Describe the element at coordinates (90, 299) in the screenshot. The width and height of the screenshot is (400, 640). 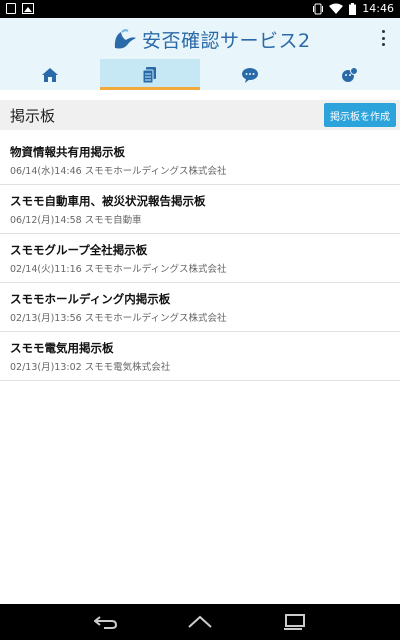
I see `board-title: スモモホールディング内掲示板` at that location.